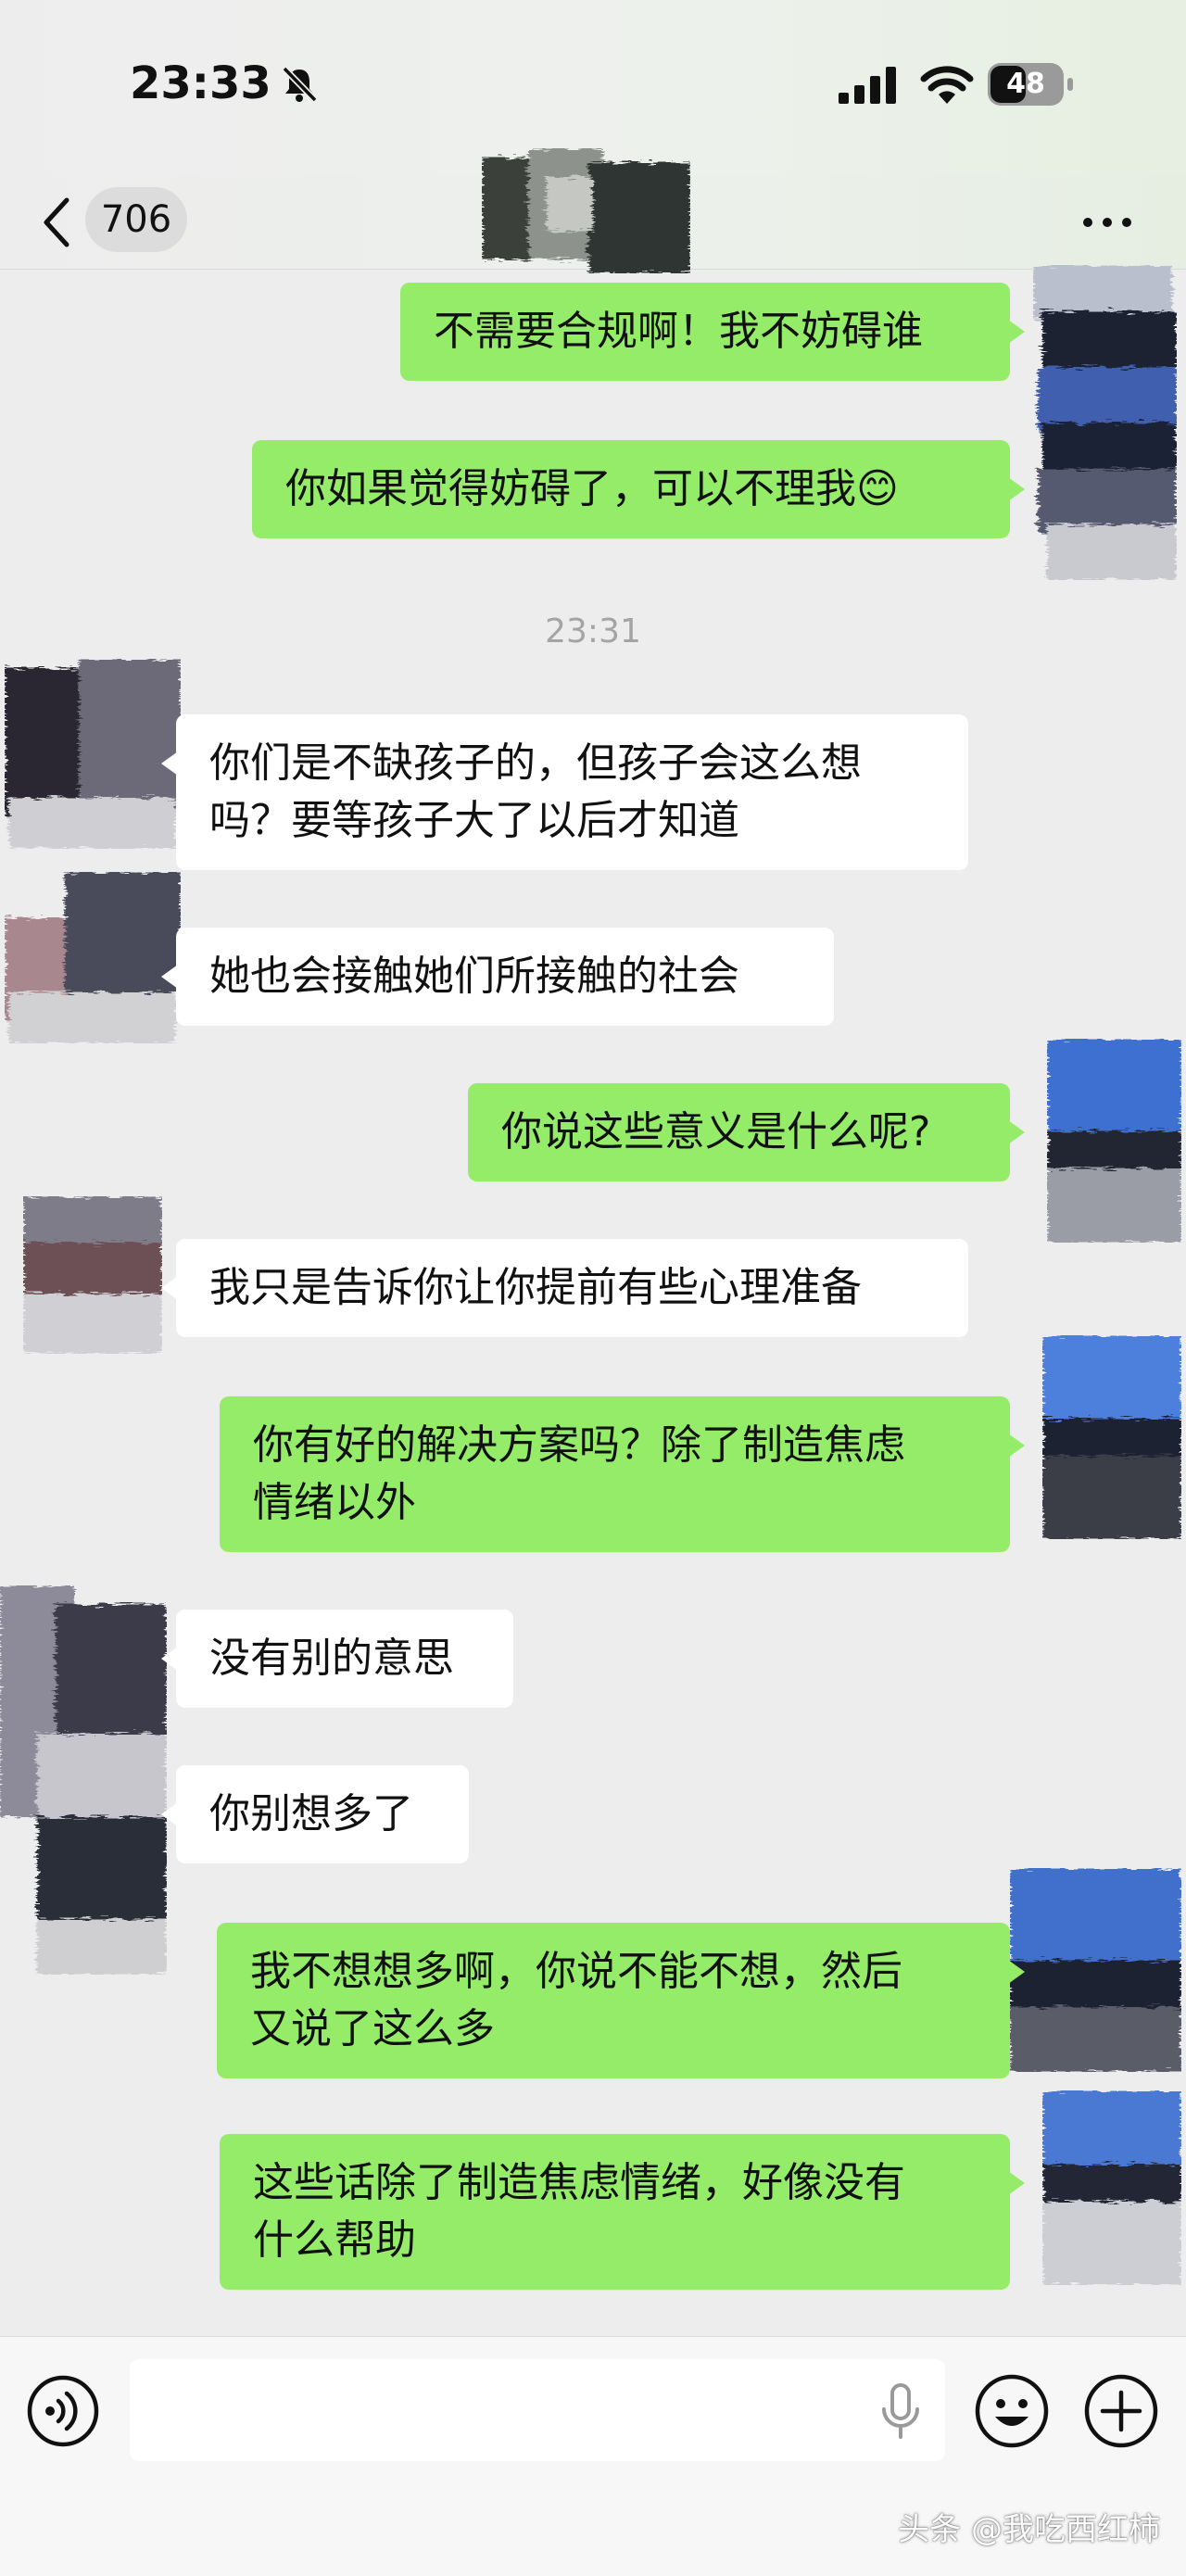 The height and width of the screenshot is (2576, 1186). I want to click on watermark: 头条 @我吃西红柿, so click(1029, 2530).